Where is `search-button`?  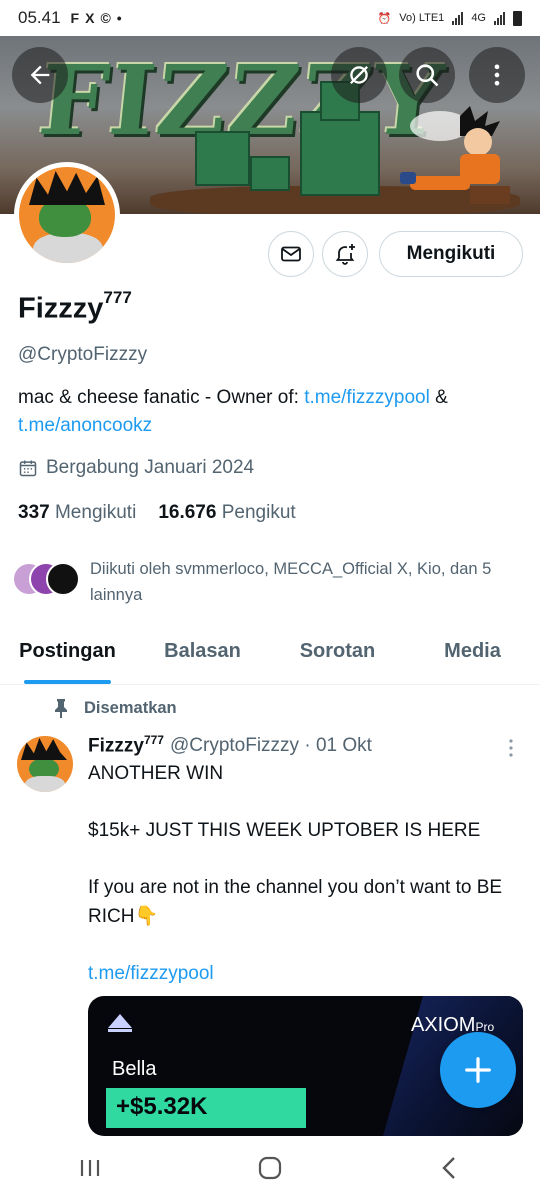 search-button is located at coordinates (427, 75).